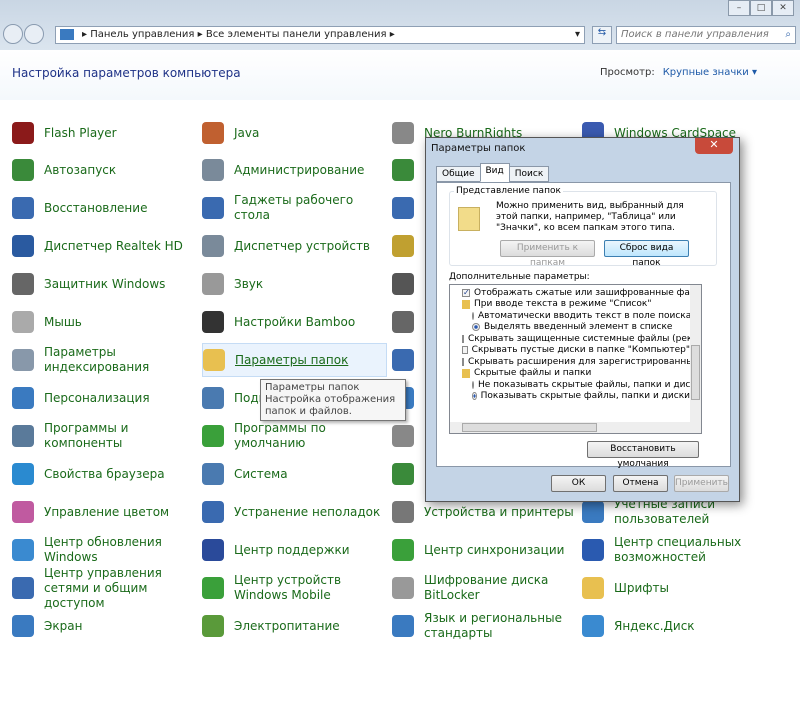 The width and height of the screenshot is (800, 706). I want to click on control-panel-item: Параметры папок, so click(294, 360).